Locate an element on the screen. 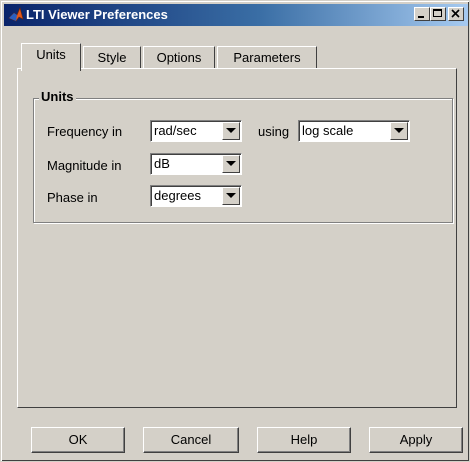 This screenshot has height=462, width=470. tab-options: Options is located at coordinates (179, 58).